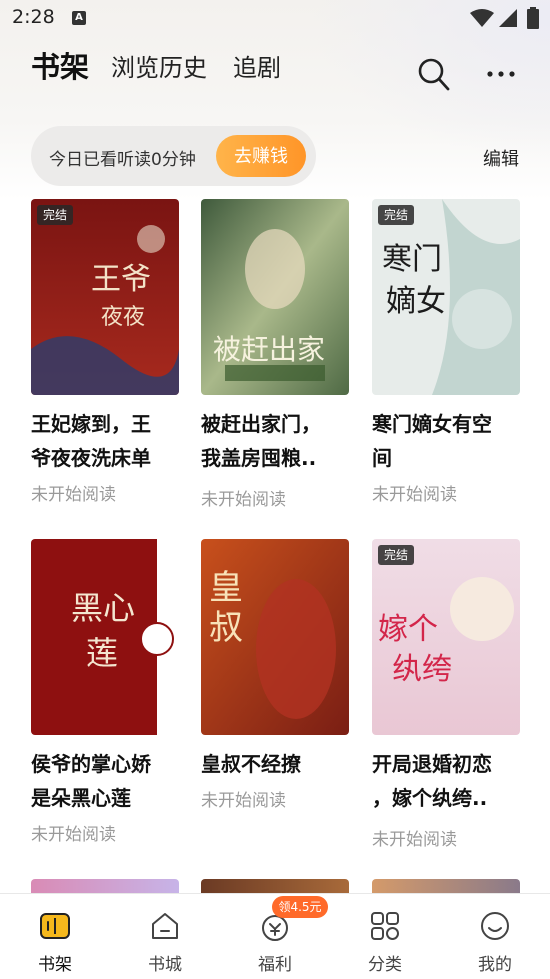  Describe the element at coordinates (501, 74) in the screenshot. I see `more-icon` at that location.